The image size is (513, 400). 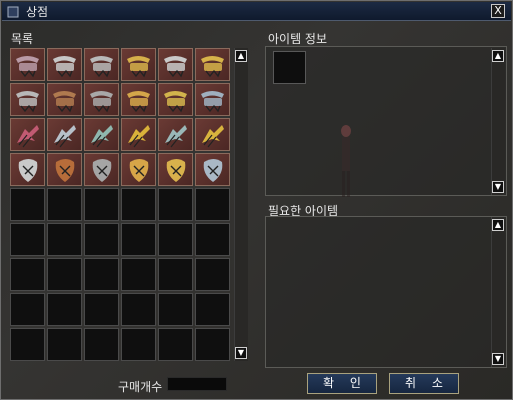 What do you see at coordinates (140, 387) in the screenshot?
I see `quantity-label: 구매개수` at bounding box center [140, 387].